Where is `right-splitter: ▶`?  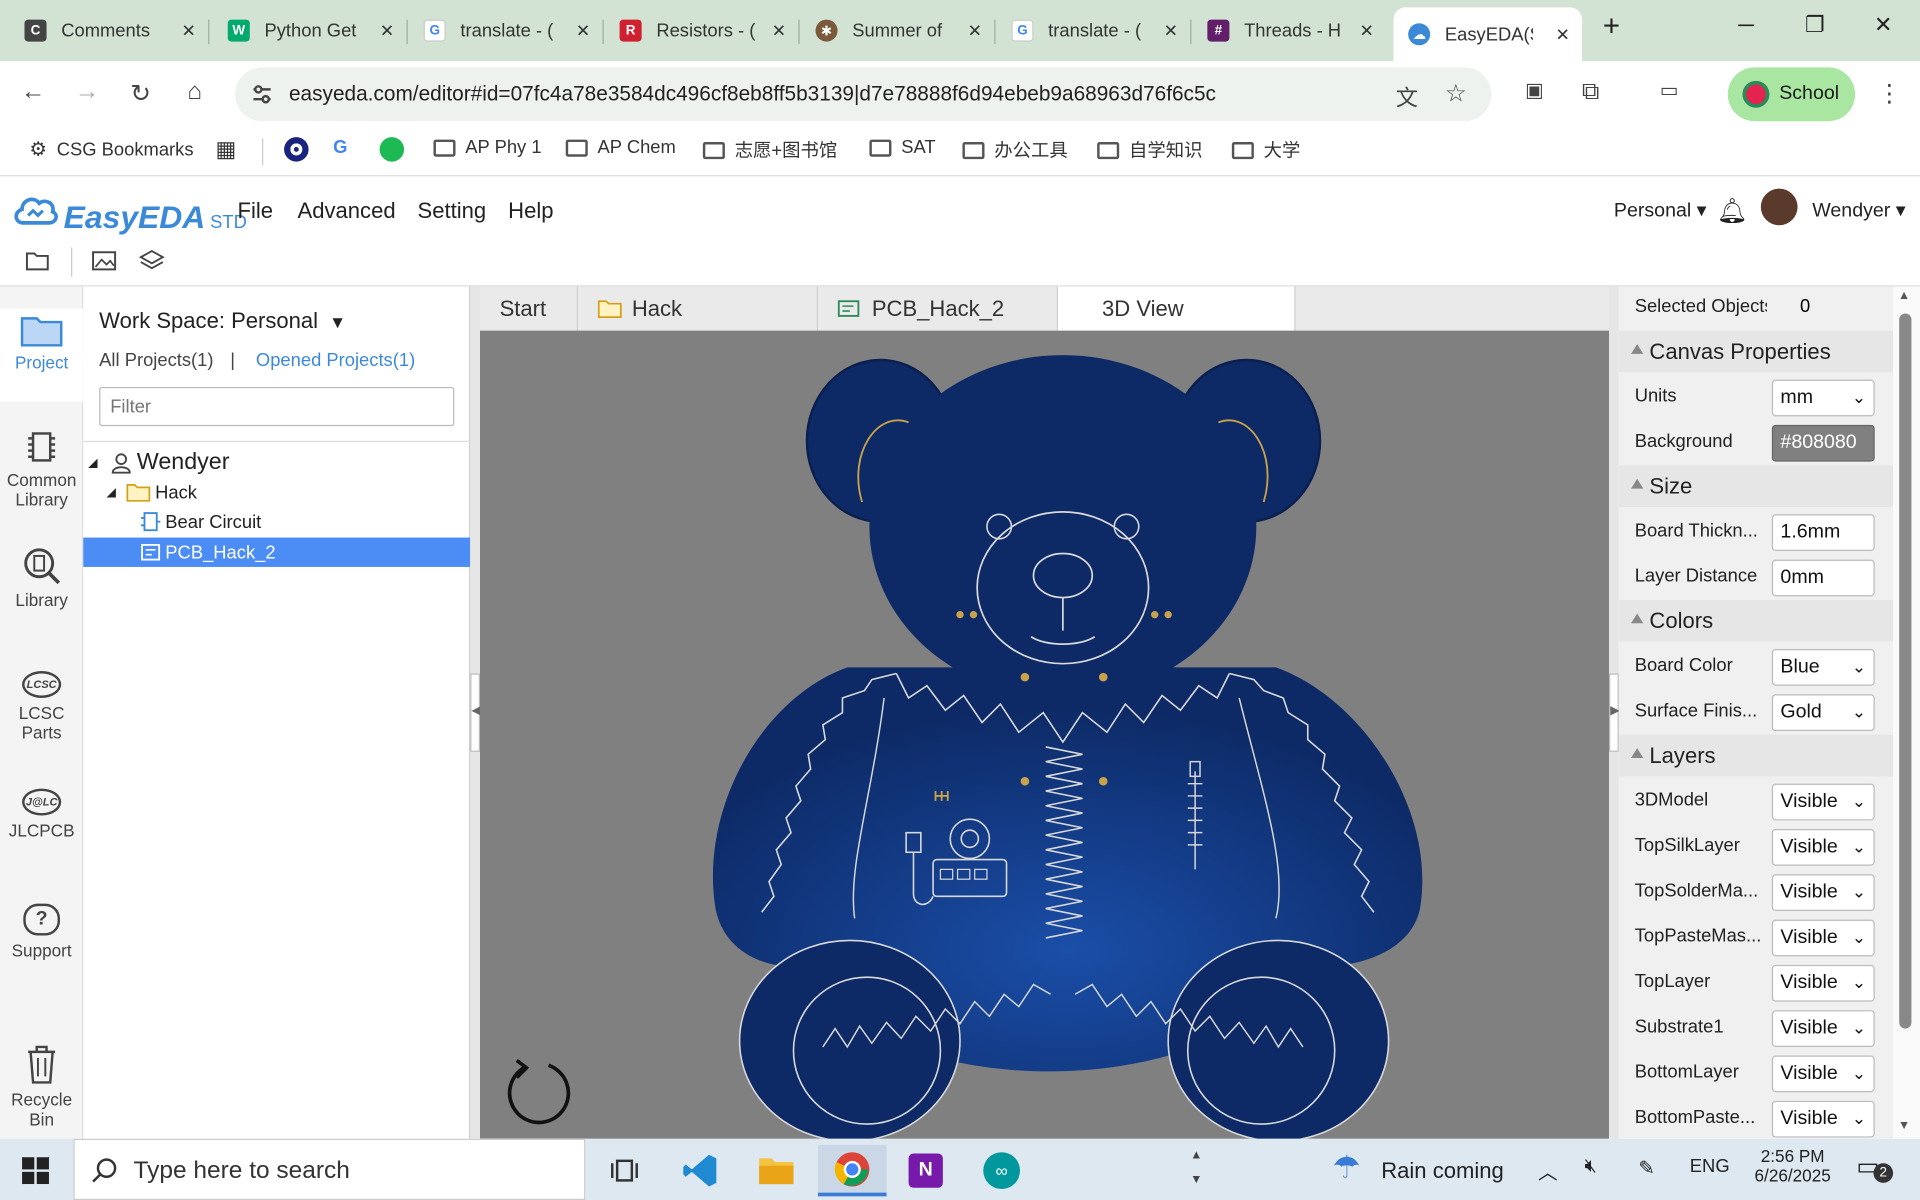 right-splitter: ▶ is located at coordinates (1614, 712).